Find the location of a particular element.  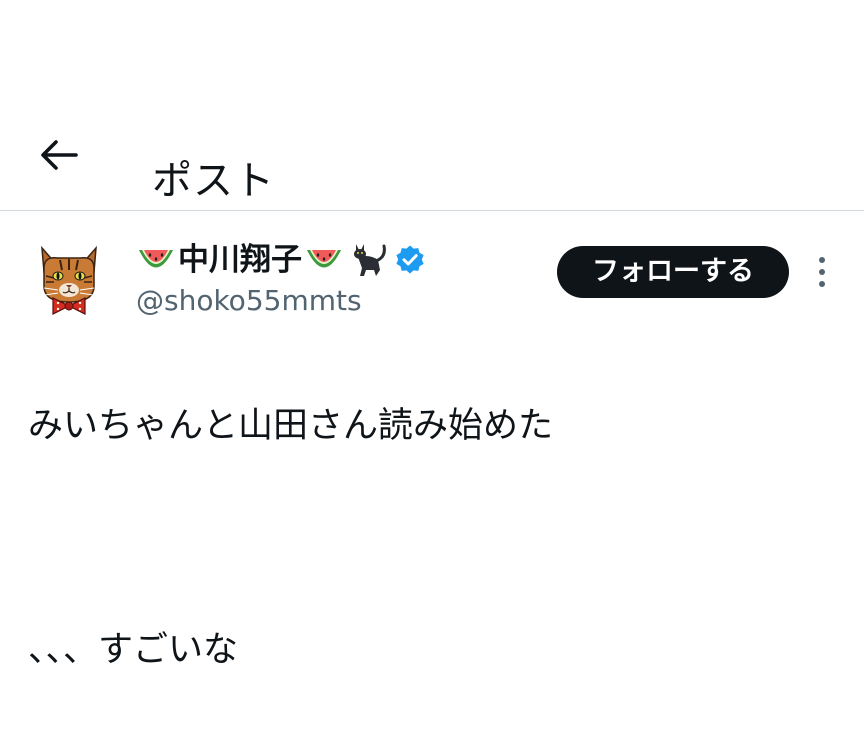

avatar is located at coordinates (69, 278).